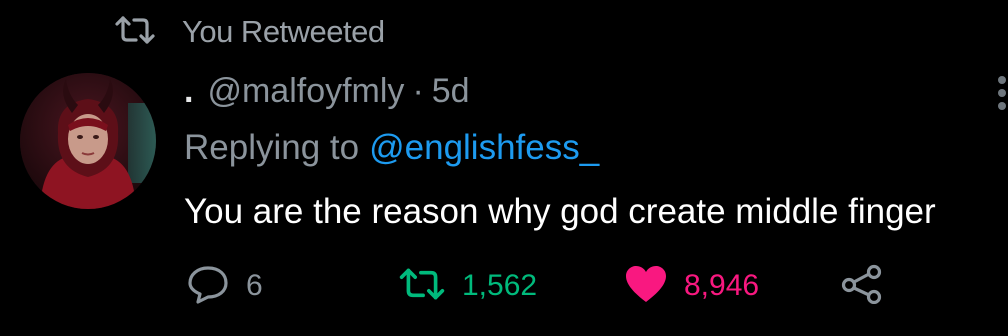 The height and width of the screenshot is (336, 1008). I want to click on share-button, so click(862, 286).